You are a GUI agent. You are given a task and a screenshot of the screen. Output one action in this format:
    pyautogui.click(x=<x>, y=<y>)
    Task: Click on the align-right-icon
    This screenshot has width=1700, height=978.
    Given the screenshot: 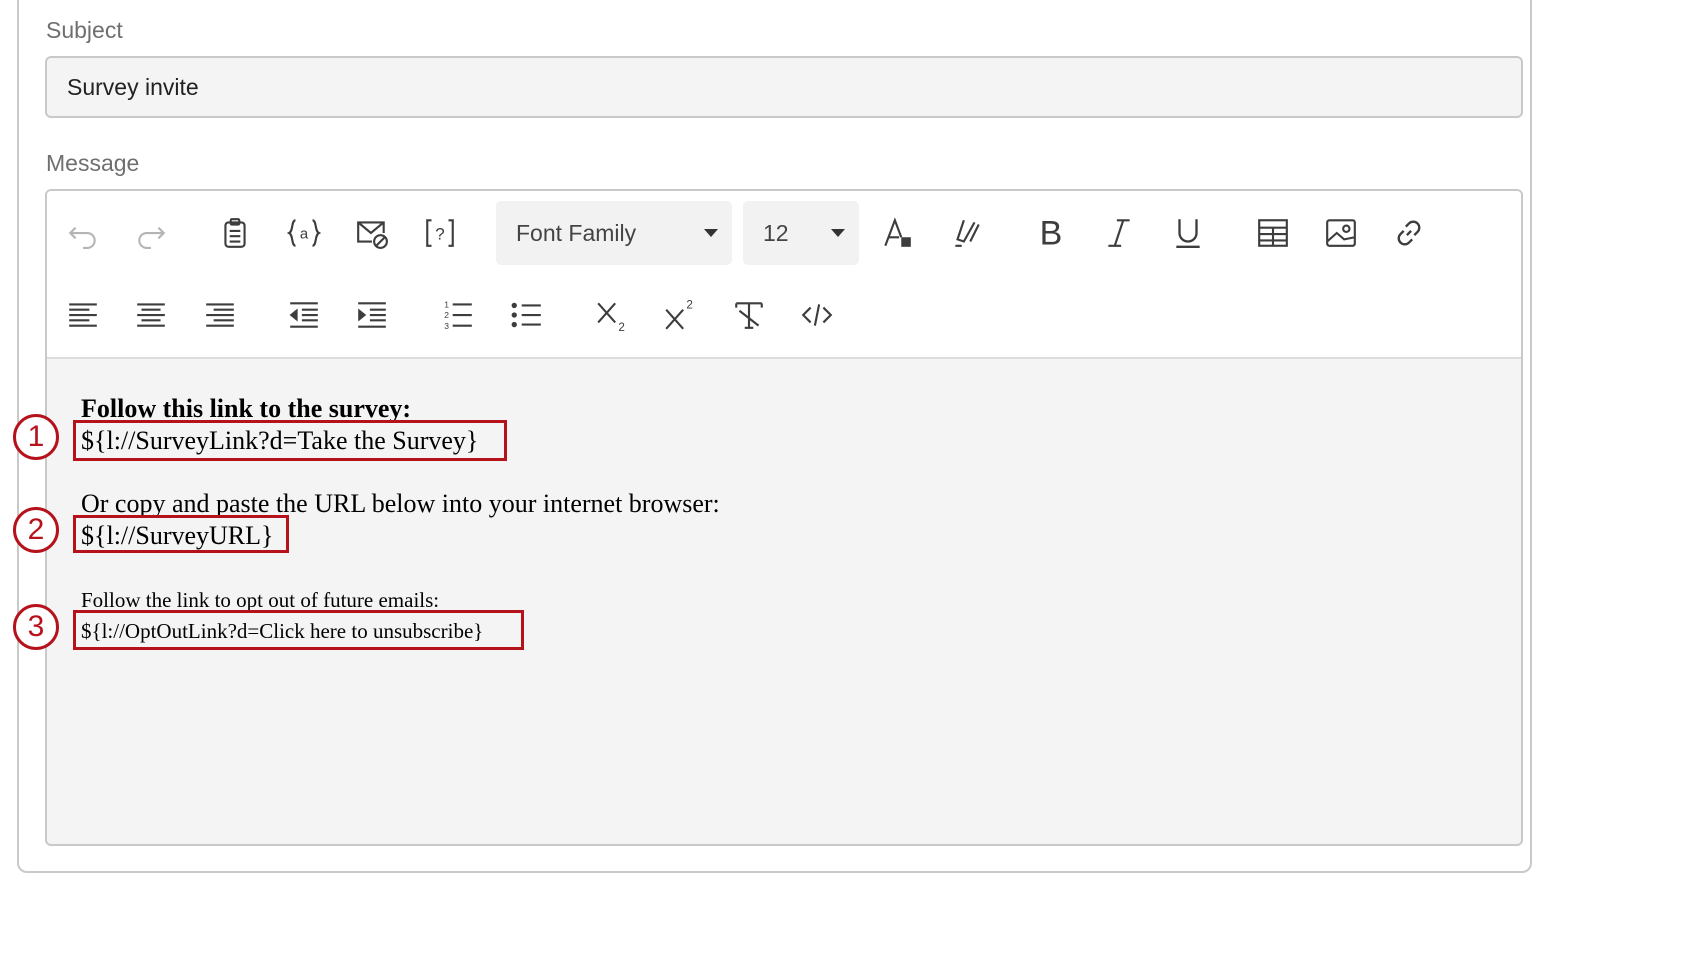 What is the action you would take?
    pyautogui.click(x=220, y=315)
    